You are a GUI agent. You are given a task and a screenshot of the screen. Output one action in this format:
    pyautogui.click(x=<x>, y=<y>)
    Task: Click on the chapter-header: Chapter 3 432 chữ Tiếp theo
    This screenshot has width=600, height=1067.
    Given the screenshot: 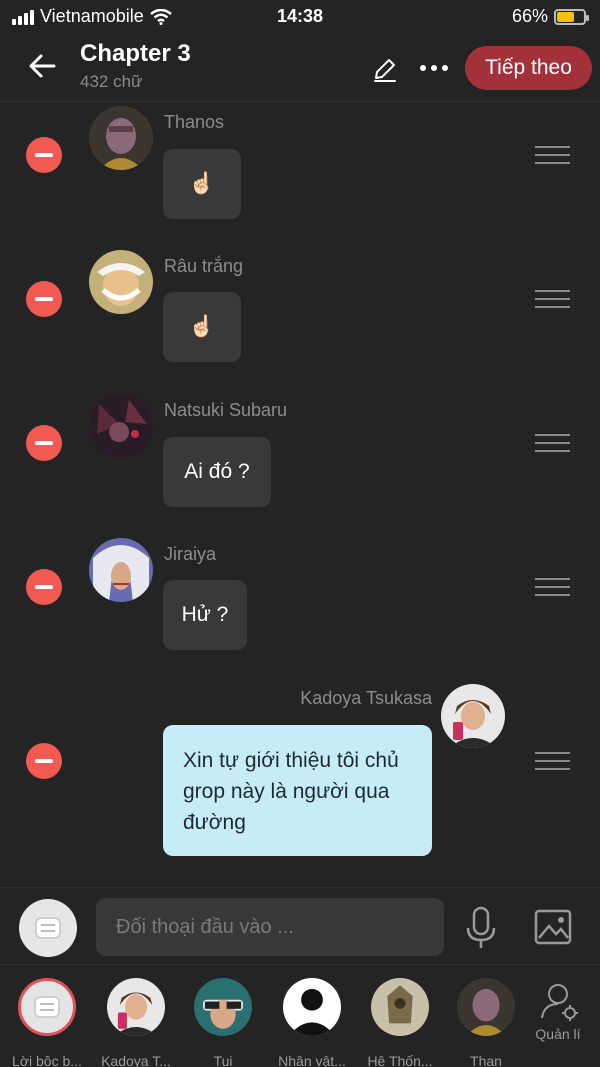 What is the action you would take?
    pyautogui.click(x=300, y=67)
    